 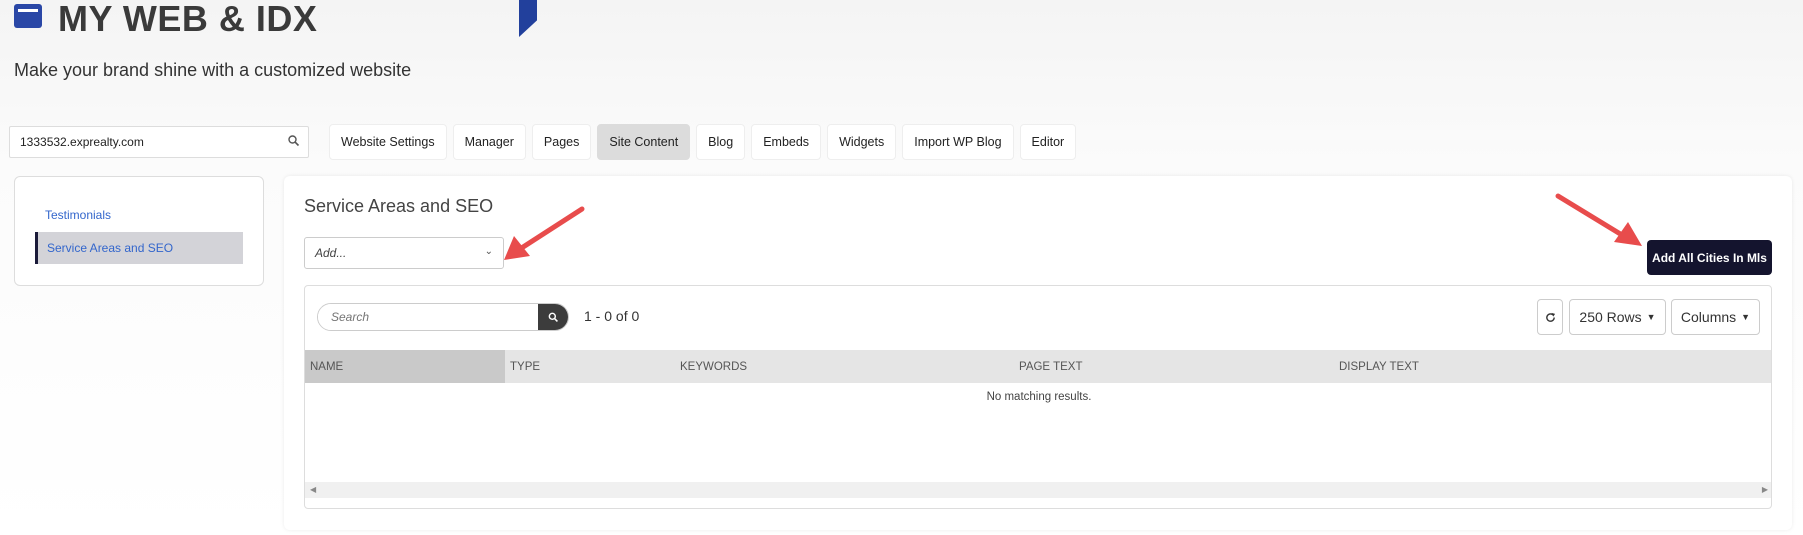 I want to click on scroll-left-icon: ◀, so click(x=313, y=489).